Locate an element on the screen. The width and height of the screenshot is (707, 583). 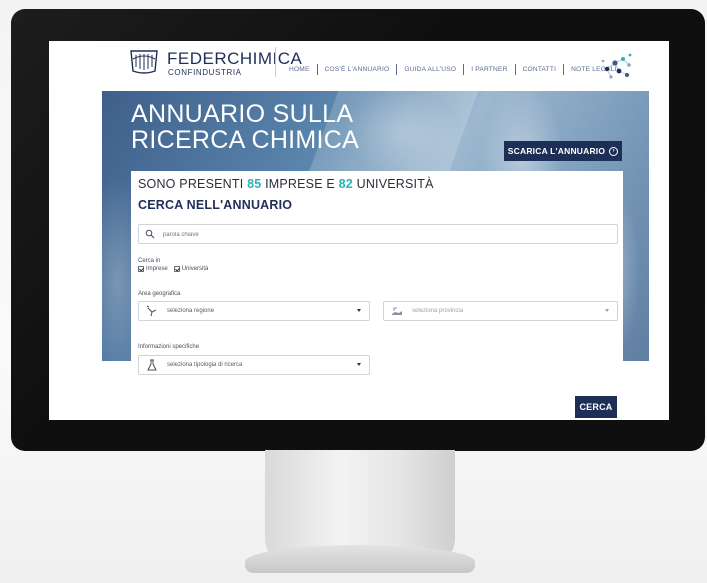
stats-summary: SONO PRESENTI 85 IMPRESE E 82 UNIVERSITÀ is located at coordinates (286, 184).